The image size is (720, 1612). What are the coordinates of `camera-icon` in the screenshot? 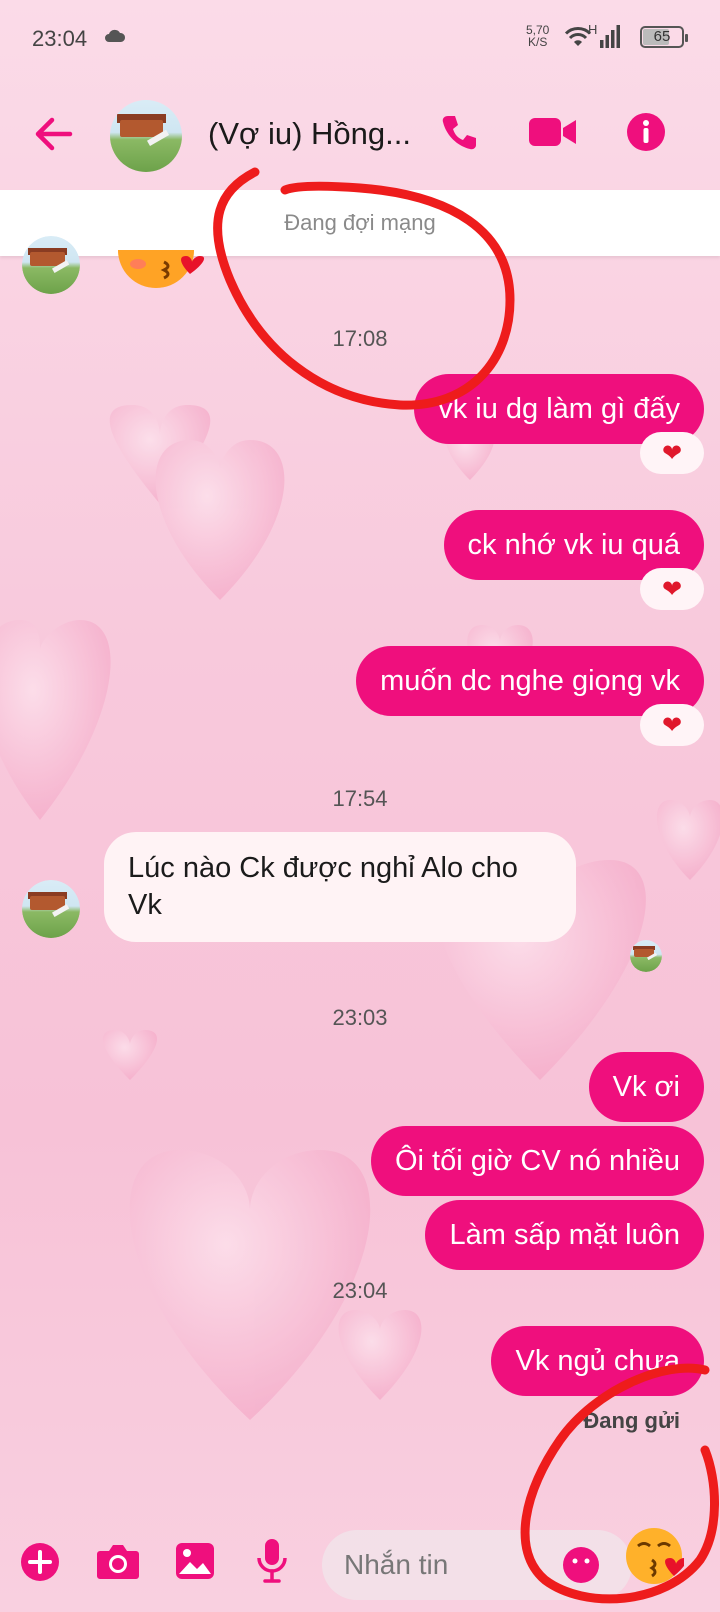 It's located at (118, 1561).